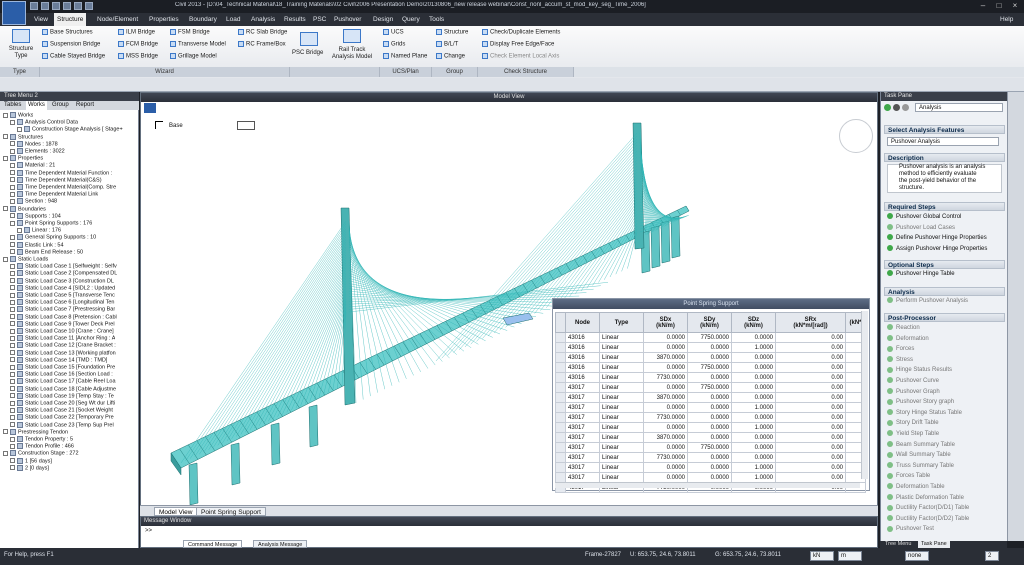 This screenshot has width=1024, height=565. Describe the element at coordinates (518, 44) in the screenshot. I see `free-edge-button: Display Free Edge/Face` at that location.